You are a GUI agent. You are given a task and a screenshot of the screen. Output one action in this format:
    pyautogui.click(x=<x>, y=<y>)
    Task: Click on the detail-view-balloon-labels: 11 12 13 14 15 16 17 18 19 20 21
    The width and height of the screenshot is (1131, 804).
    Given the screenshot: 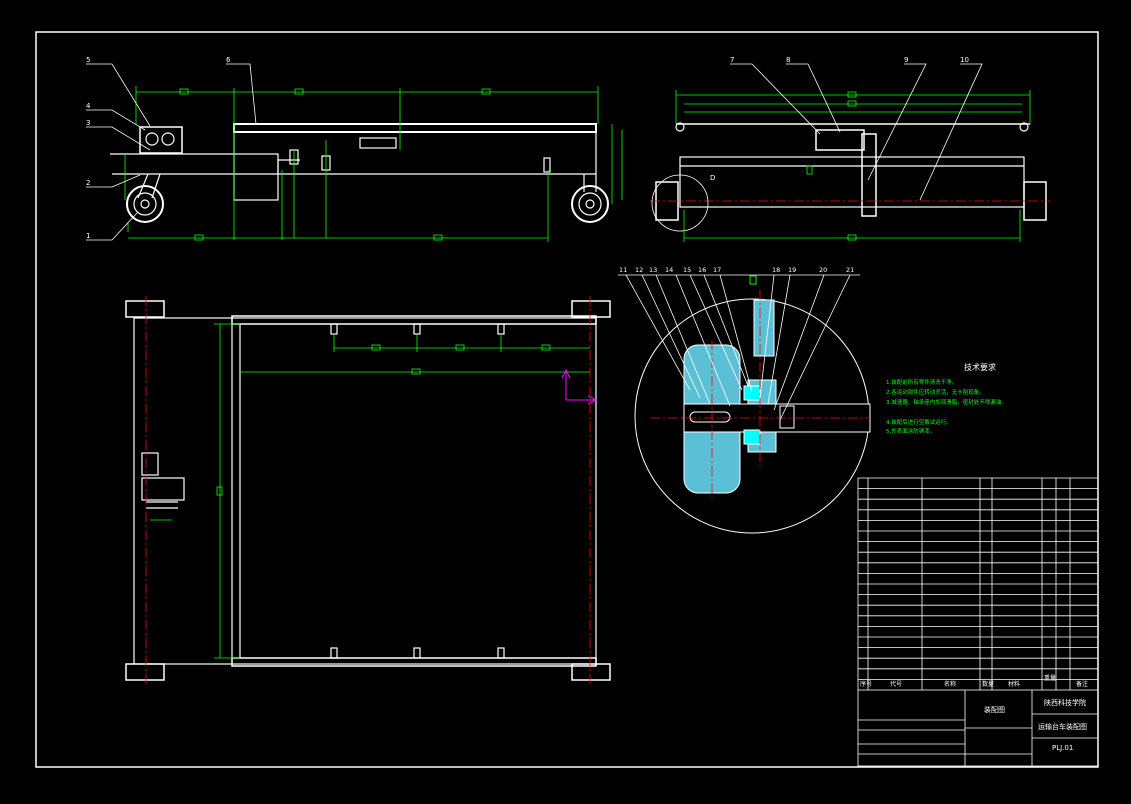 What is the action you would take?
    pyautogui.click(x=736, y=270)
    